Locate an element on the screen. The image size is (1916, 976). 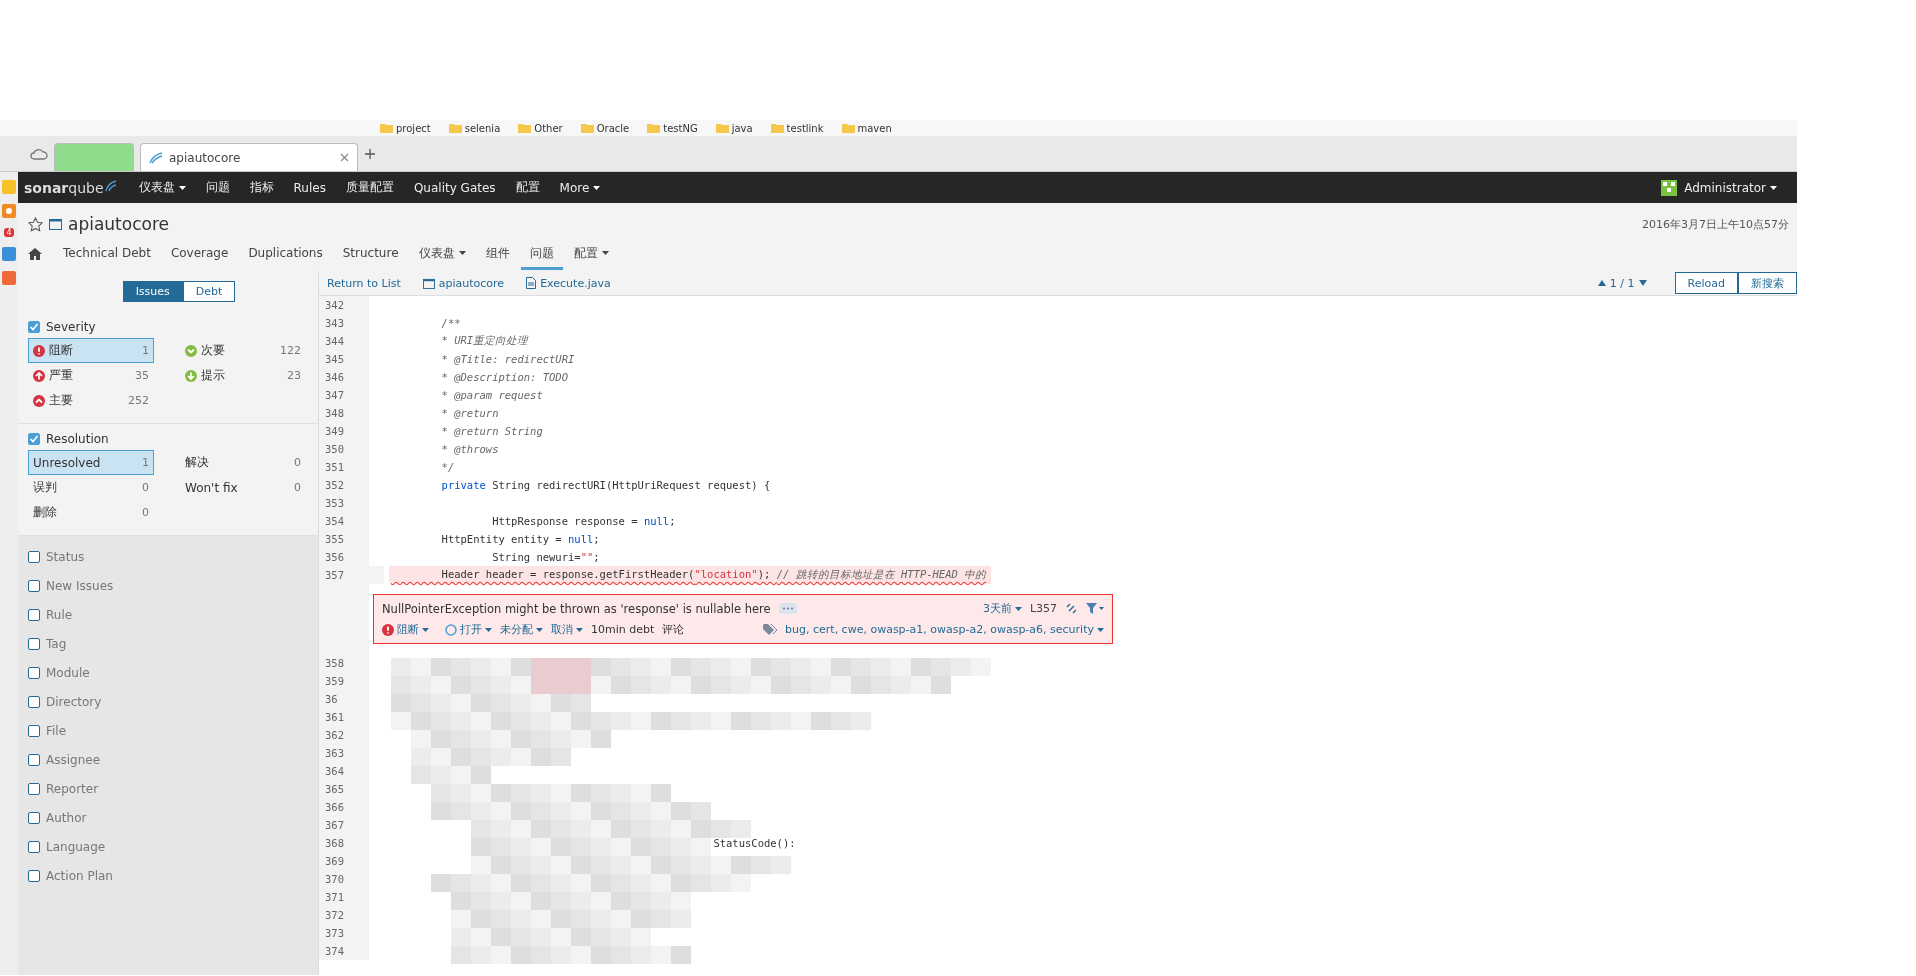
line-number: 373 is located at coordinates (344, 933).